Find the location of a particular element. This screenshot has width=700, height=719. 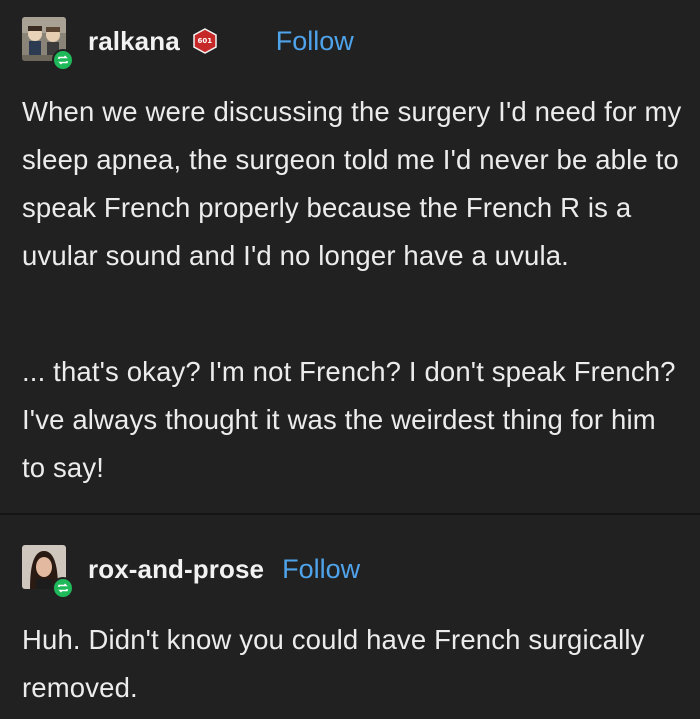

post-header: rox-and-prose Follow is located at coordinates (191, 571).